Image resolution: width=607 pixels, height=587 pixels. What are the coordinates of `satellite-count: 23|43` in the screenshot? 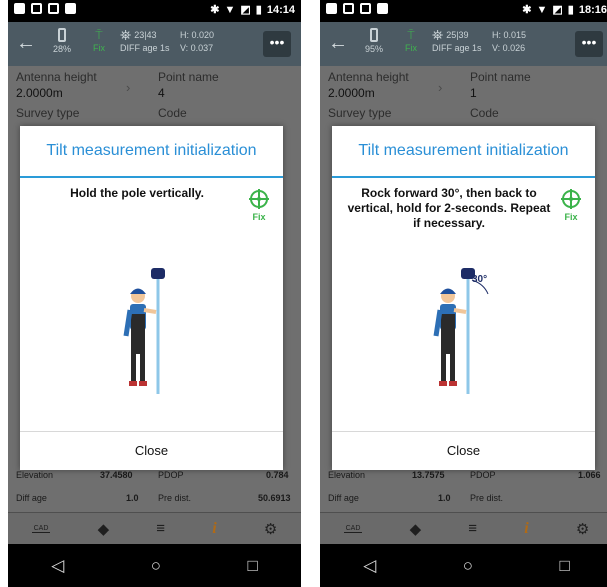 It's located at (145, 35).